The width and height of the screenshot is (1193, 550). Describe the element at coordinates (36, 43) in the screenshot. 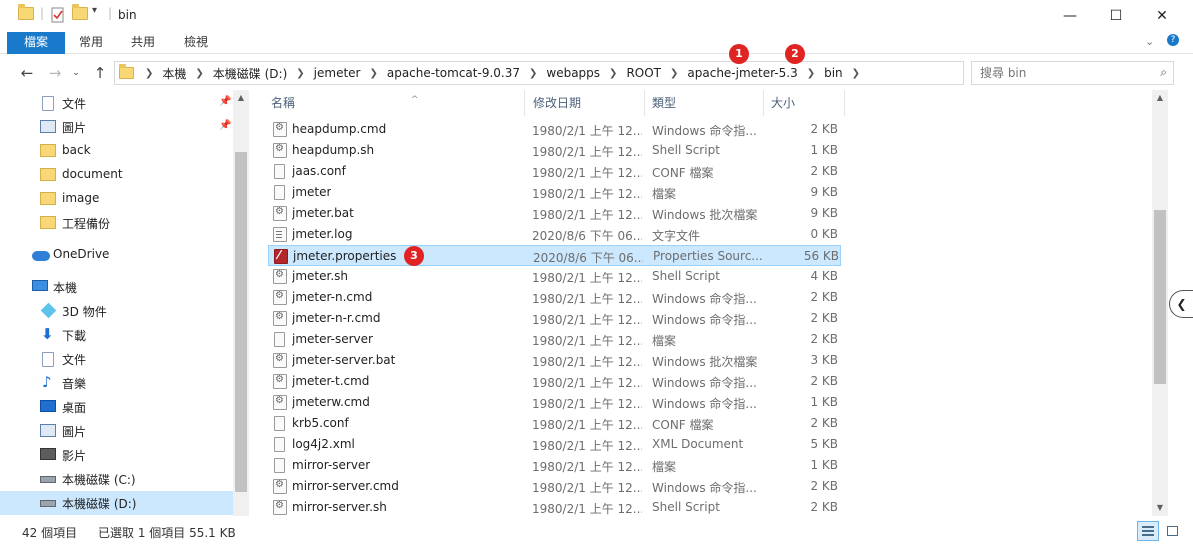

I see `tab-file: 檔案` at that location.